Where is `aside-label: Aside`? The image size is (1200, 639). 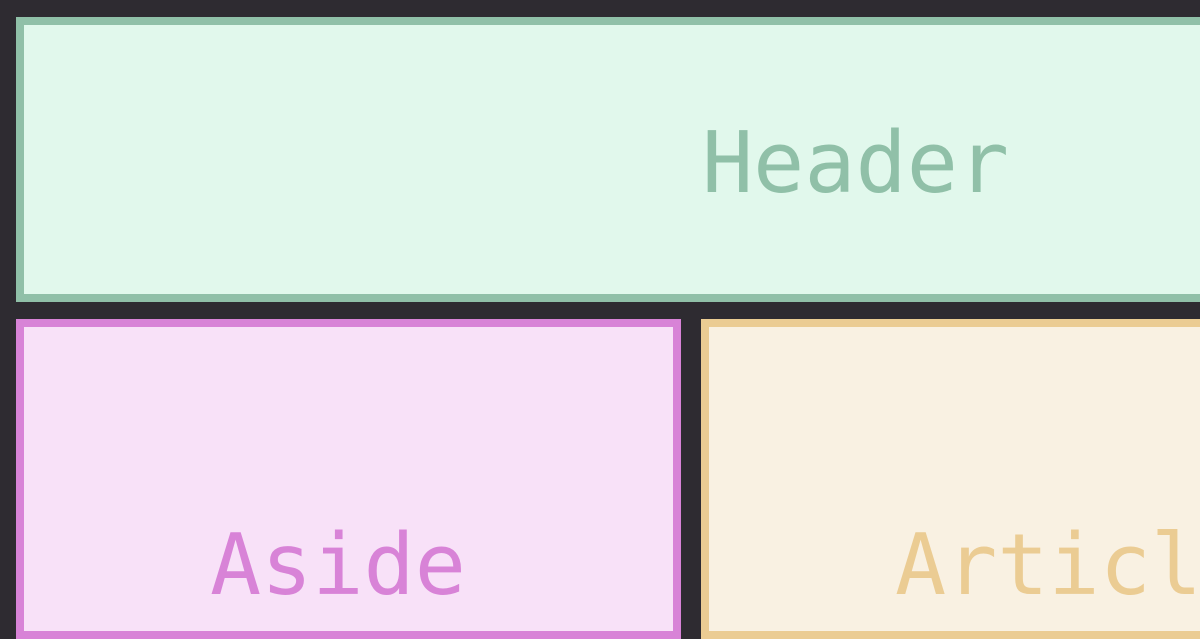 aside-label: Aside is located at coordinates (338, 565).